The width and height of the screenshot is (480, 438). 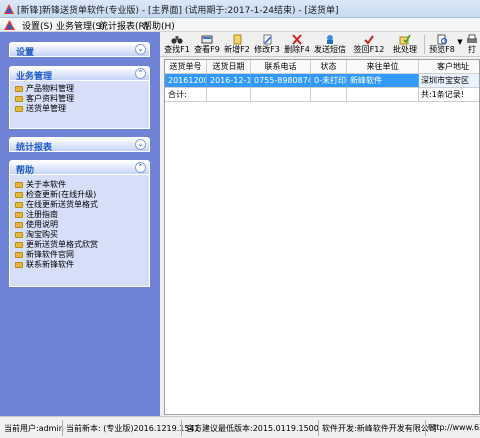 What do you see at coordinates (34, 428) in the screenshot?
I see `status-user: 当前用户:admin` at bounding box center [34, 428].